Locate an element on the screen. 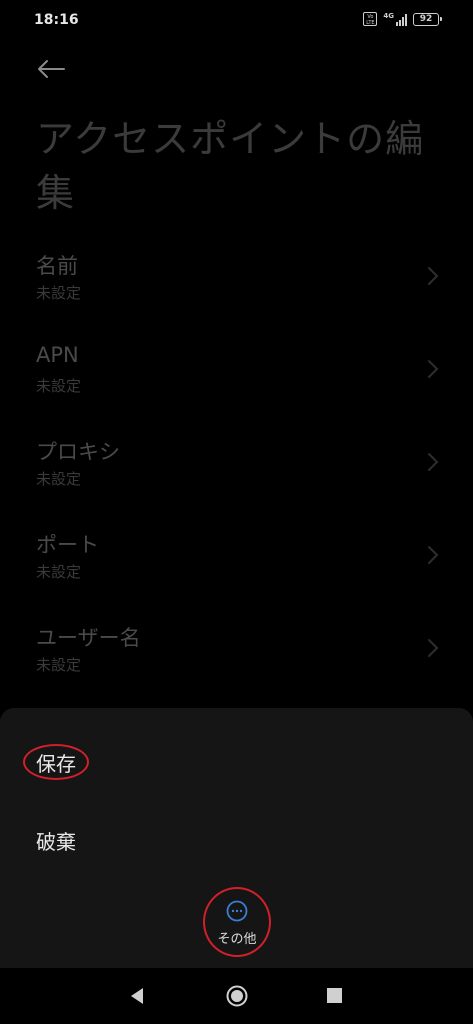  page-title: アクセスポイントの編集 is located at coordinates (230, 166).